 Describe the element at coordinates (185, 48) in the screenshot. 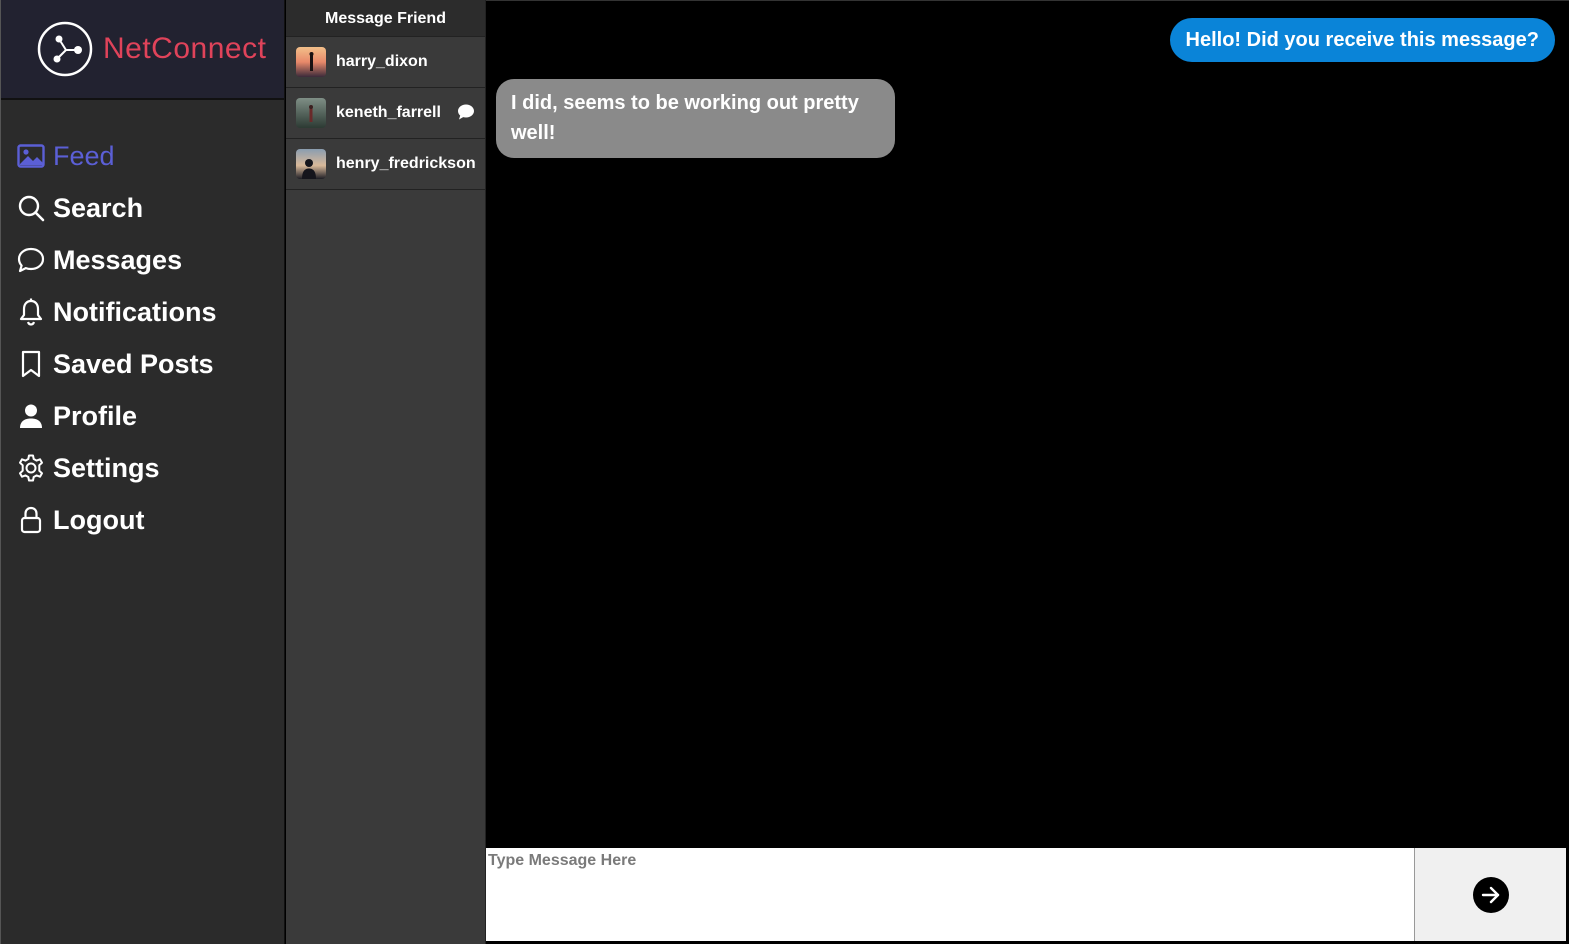

I see `brand-name: NetConnect` at that location.